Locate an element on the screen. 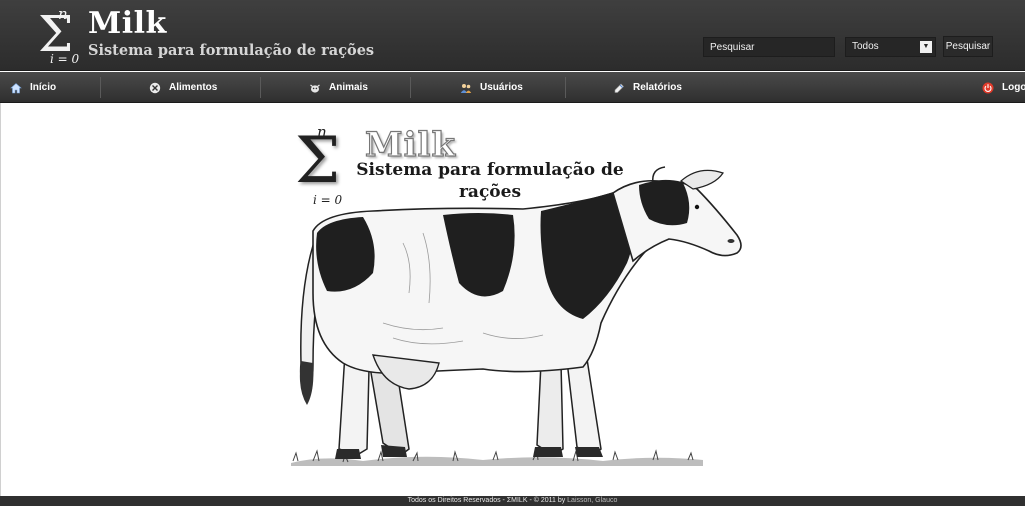 The width and height of the screenshot is (1025, 506). nav-item-inicio: Início is located at coordinates (33, 87).